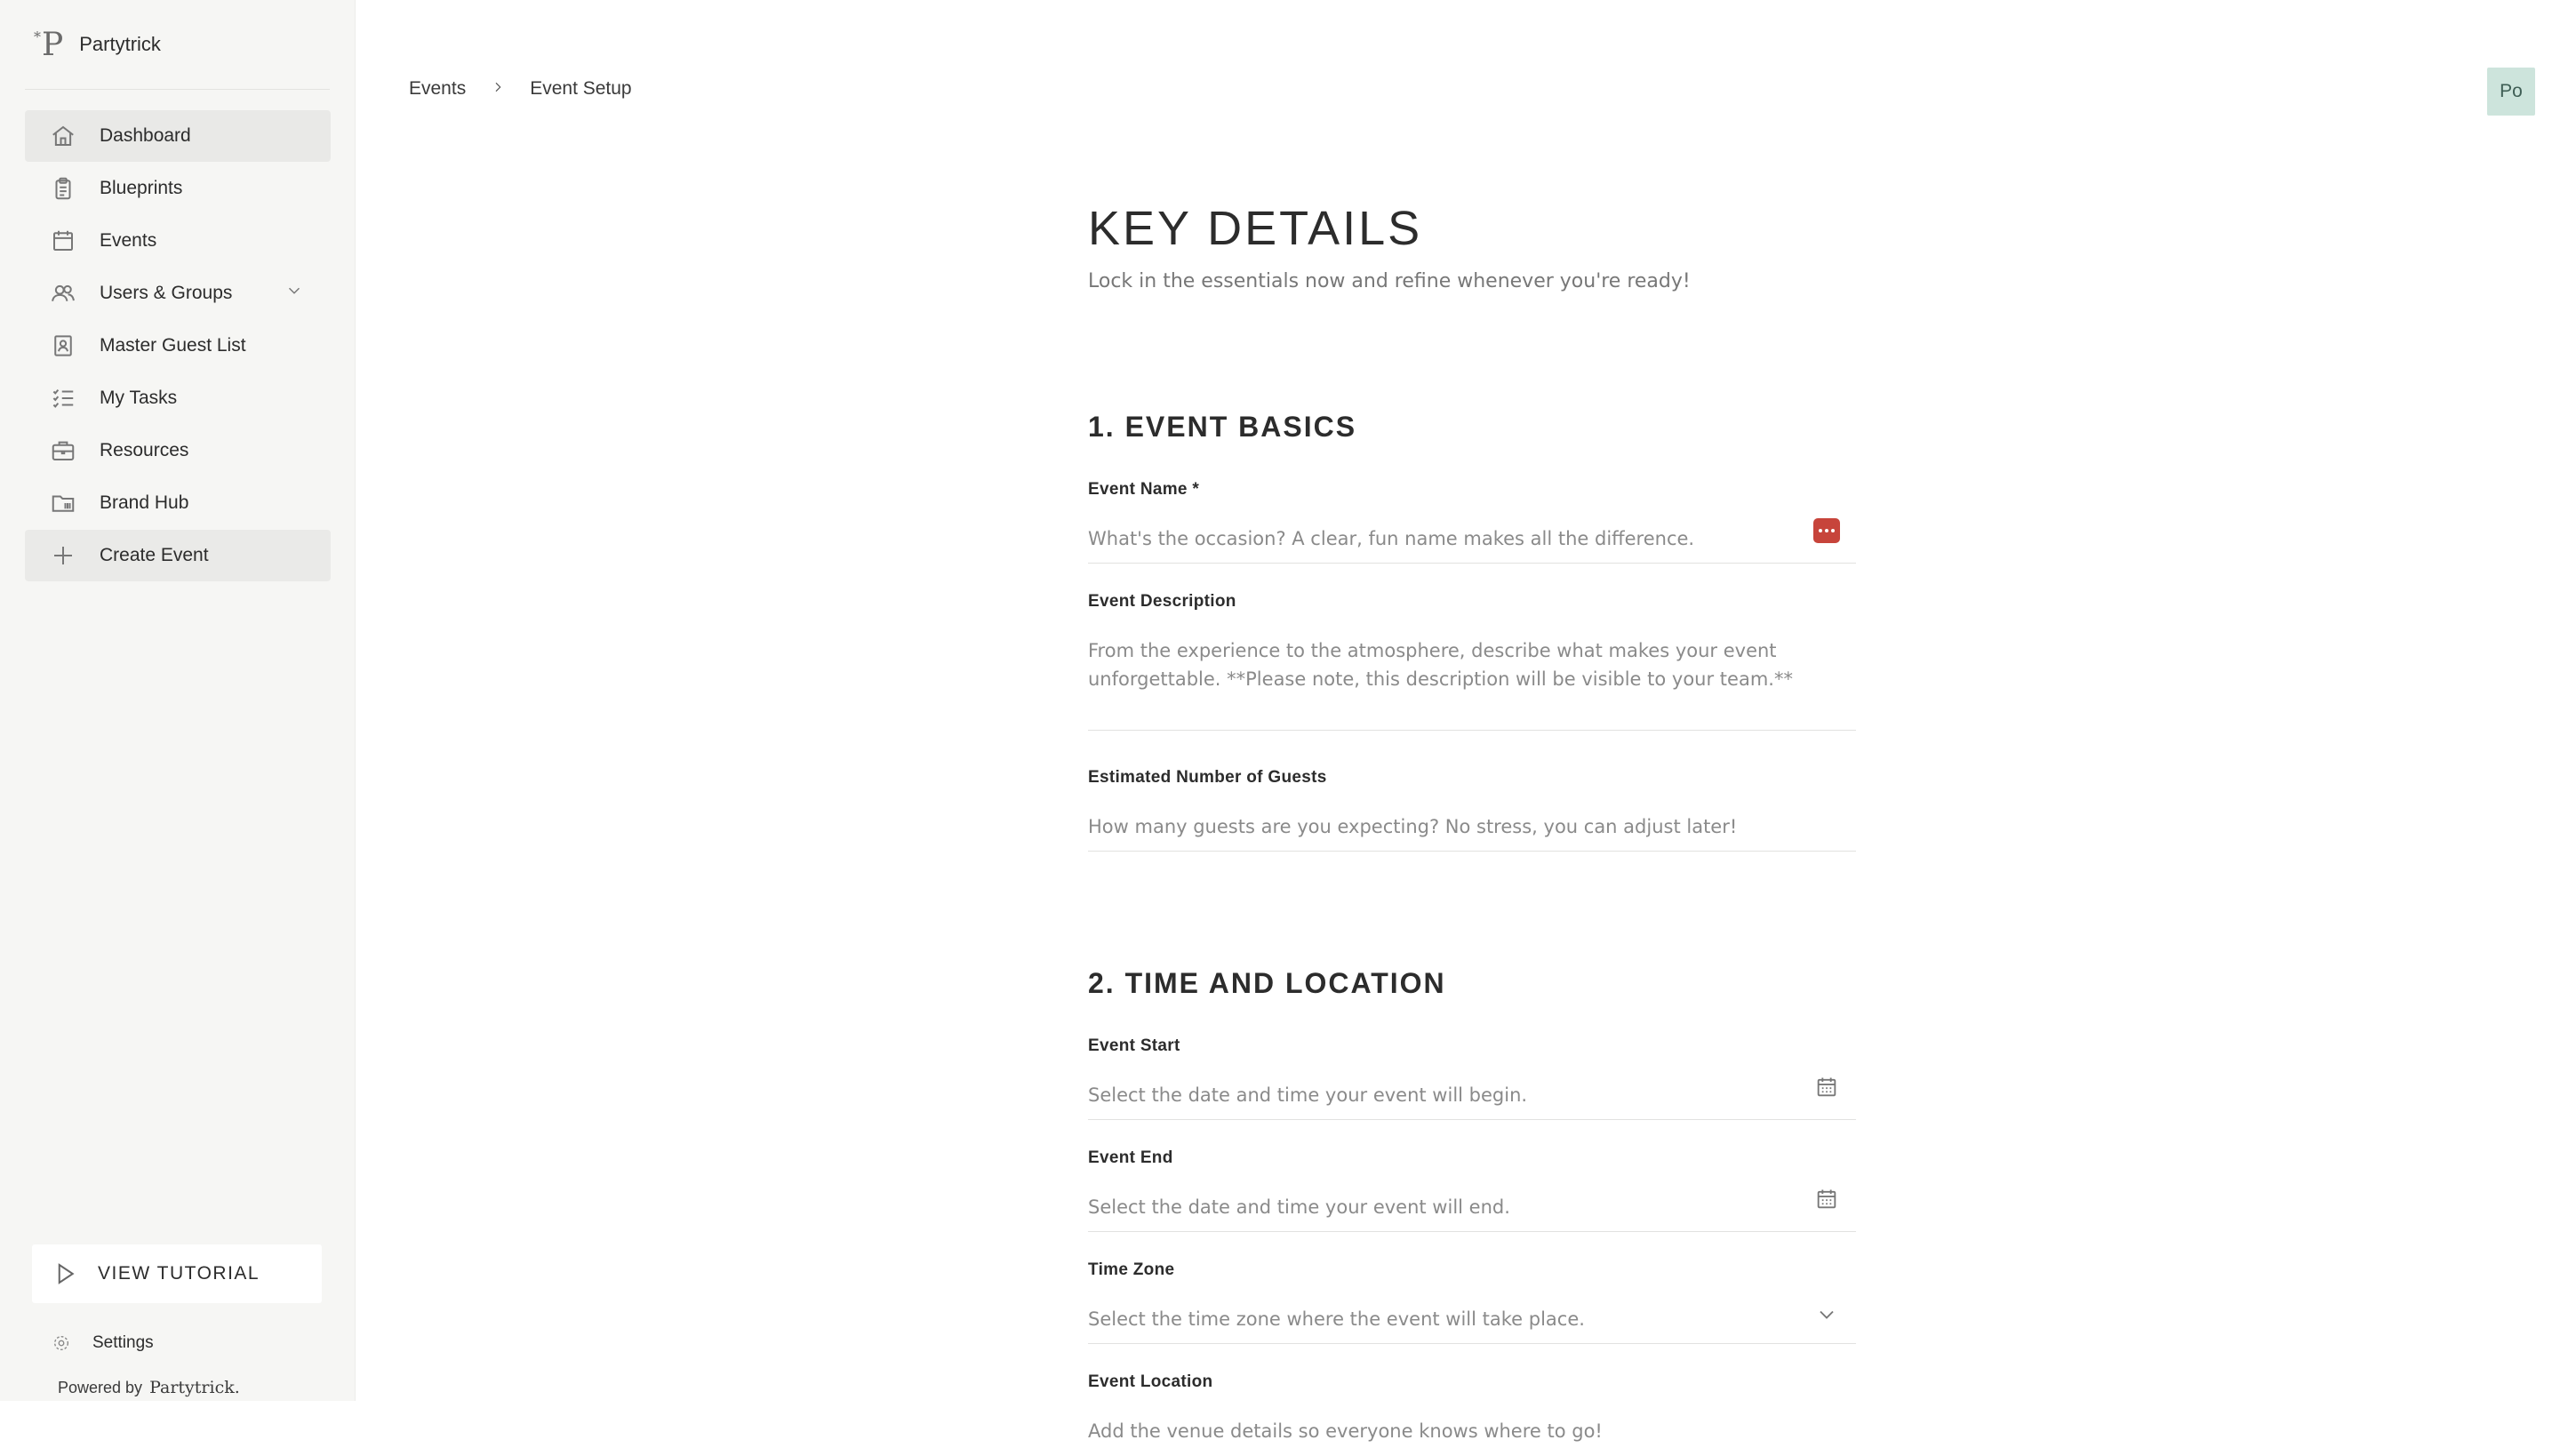  Describe the element at coordinates (63, 398) in the screenshot. I see `tasks-list-icon` at that location.